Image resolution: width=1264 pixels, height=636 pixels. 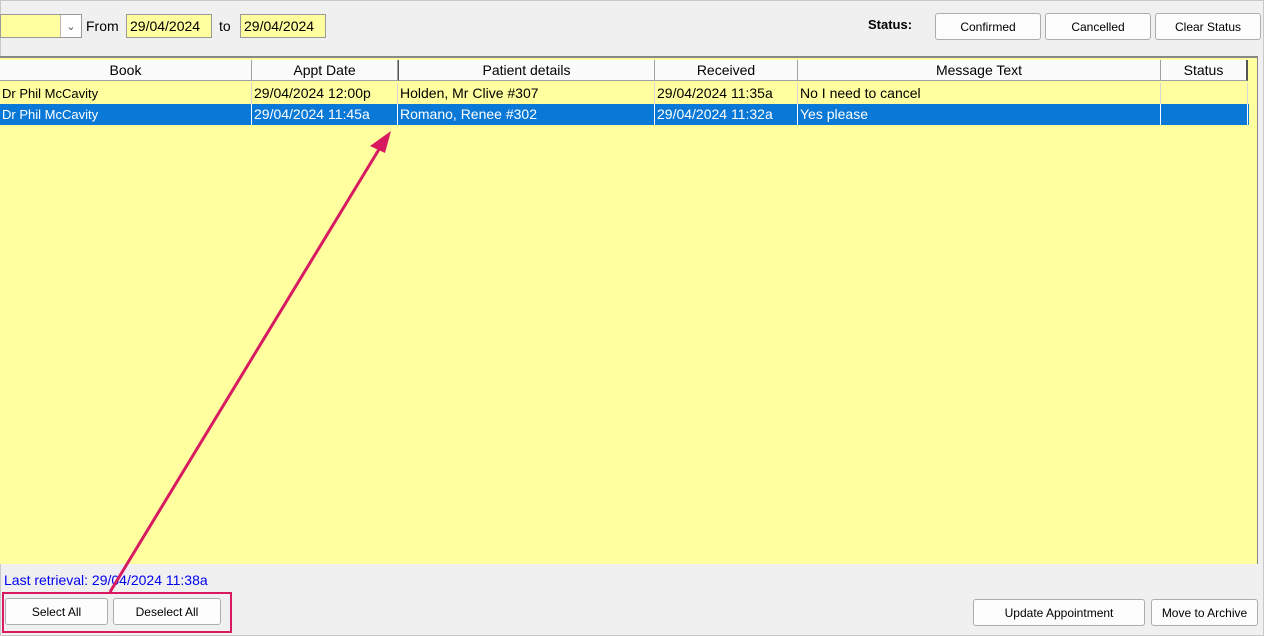 I want to click on cell-received: 29/04/2024 11:35a, so click(x=726, y=93).